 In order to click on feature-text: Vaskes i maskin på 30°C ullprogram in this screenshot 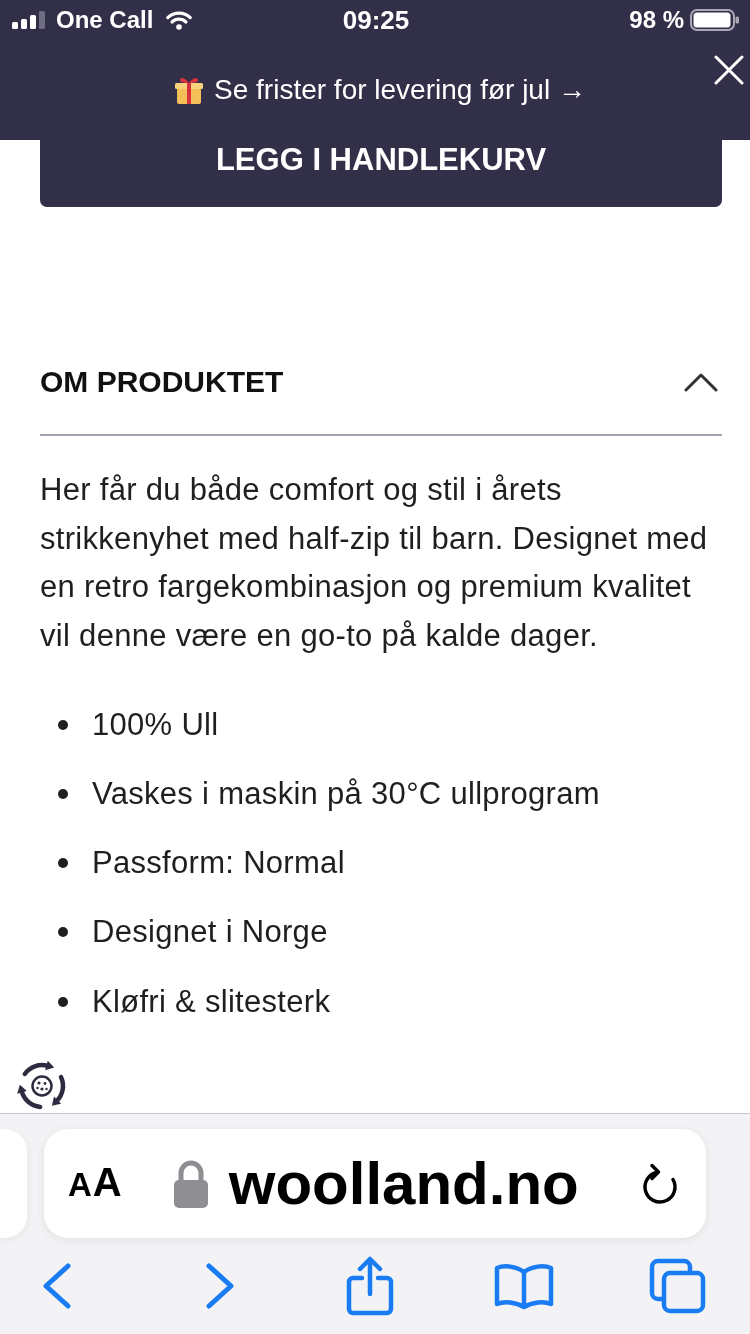, I will do `click(346, 793)`.